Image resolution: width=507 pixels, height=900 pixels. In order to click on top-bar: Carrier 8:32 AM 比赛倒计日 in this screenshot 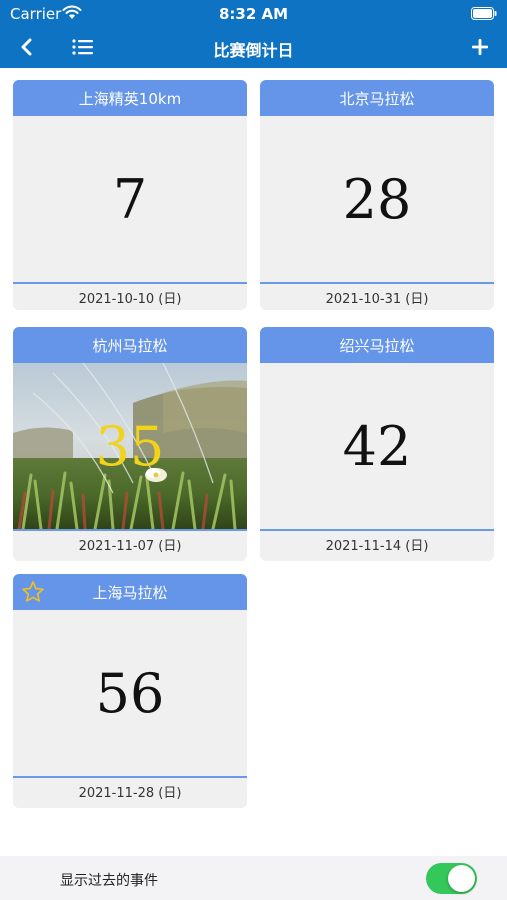, I will do `click(253, 34)`.